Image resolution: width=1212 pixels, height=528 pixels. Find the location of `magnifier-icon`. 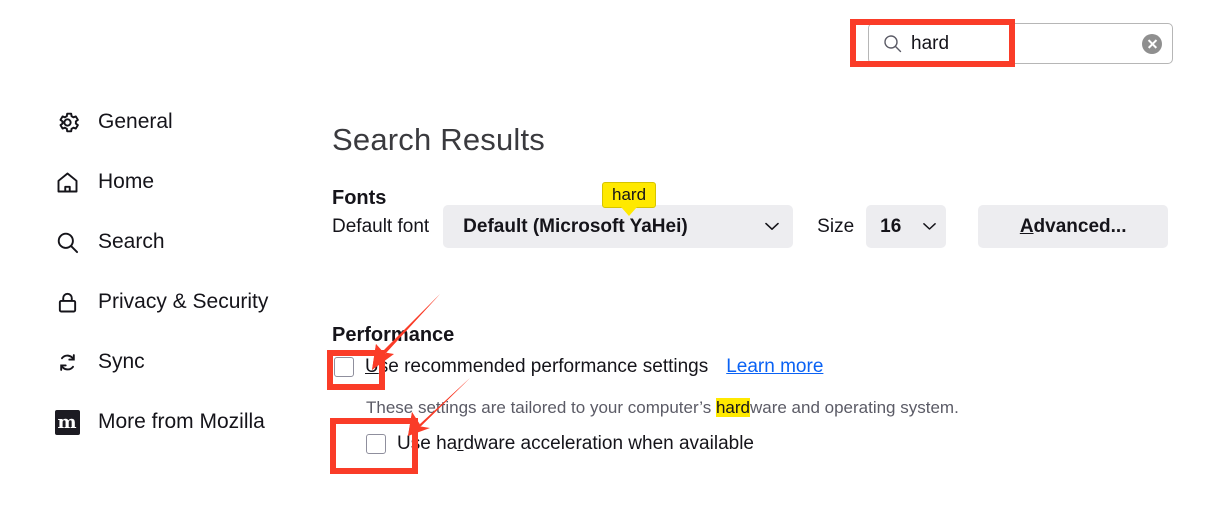

magnifier-icon is located at coordinates (67, 242).